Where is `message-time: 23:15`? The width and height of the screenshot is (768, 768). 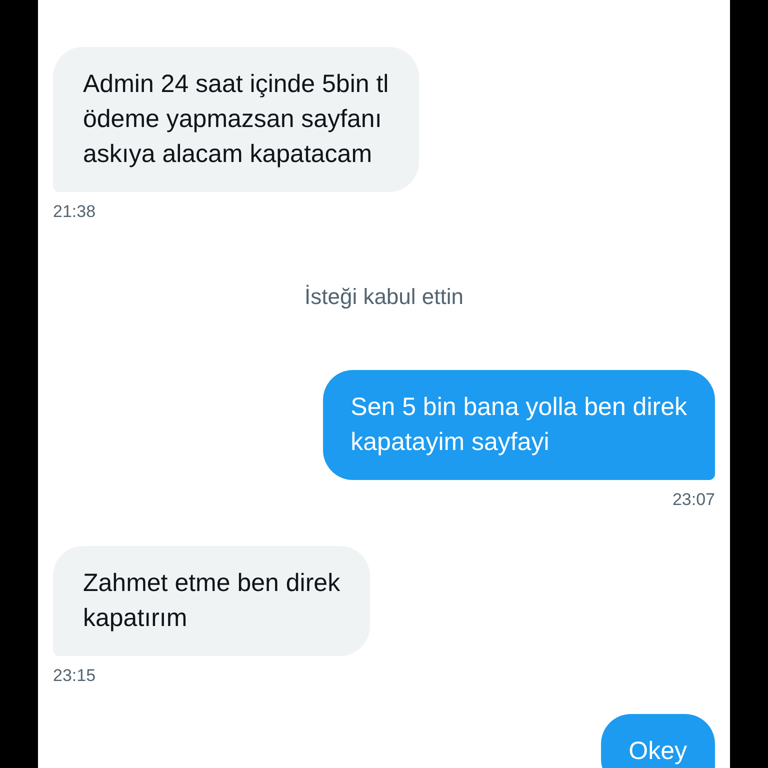
message-time: 23:15 is located at coordinates (74, 676).